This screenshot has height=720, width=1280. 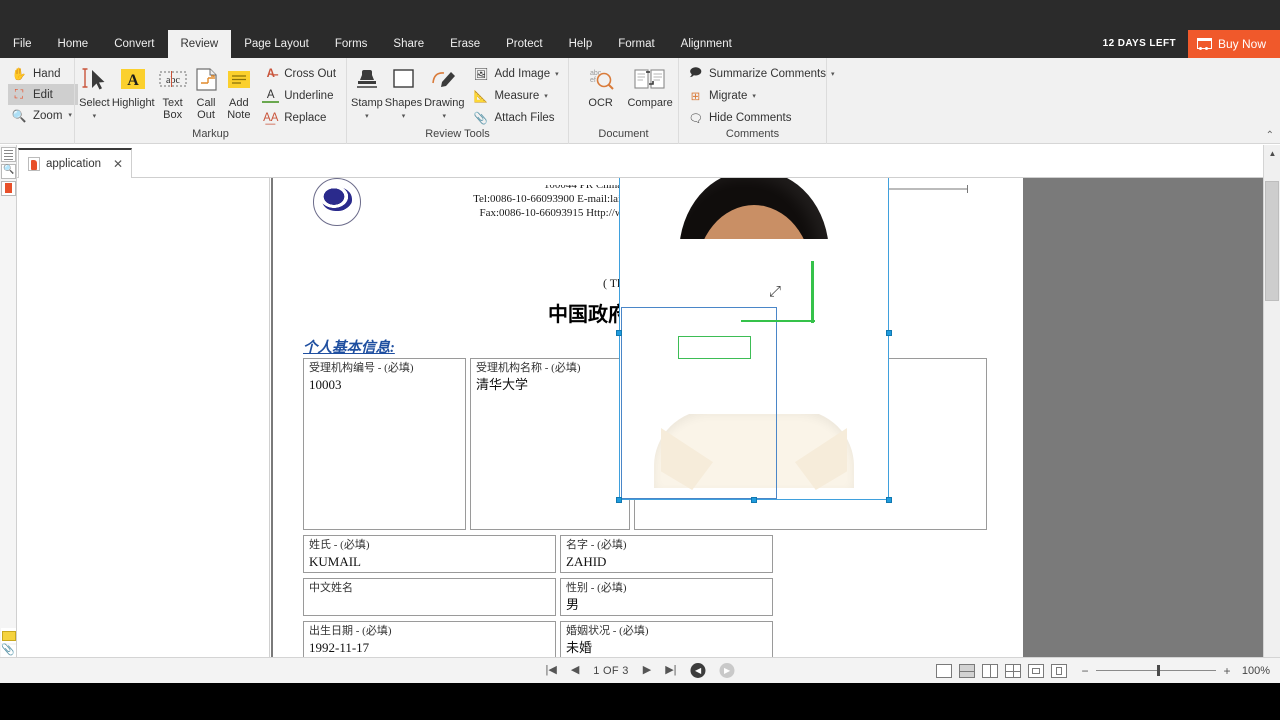 I want to click on measure-button: 📐 Measure ▾, so click(x=517, y=96).